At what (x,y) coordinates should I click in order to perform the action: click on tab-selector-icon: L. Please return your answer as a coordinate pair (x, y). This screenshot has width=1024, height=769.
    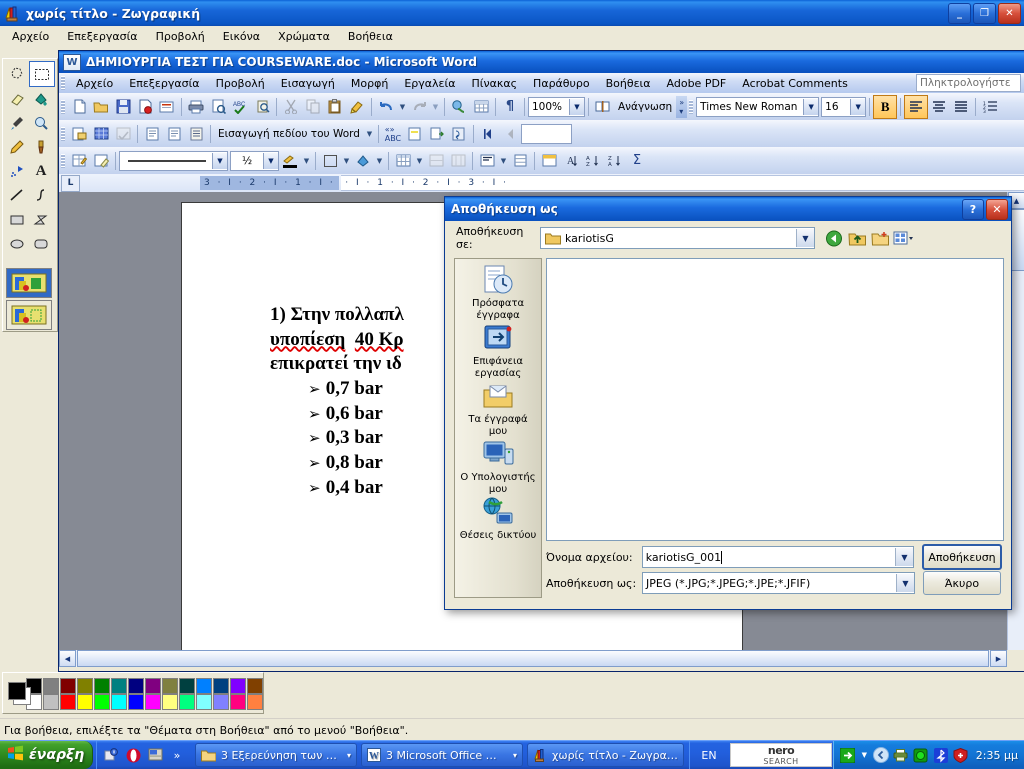
    Looking at the image, I should click on (70, 183).